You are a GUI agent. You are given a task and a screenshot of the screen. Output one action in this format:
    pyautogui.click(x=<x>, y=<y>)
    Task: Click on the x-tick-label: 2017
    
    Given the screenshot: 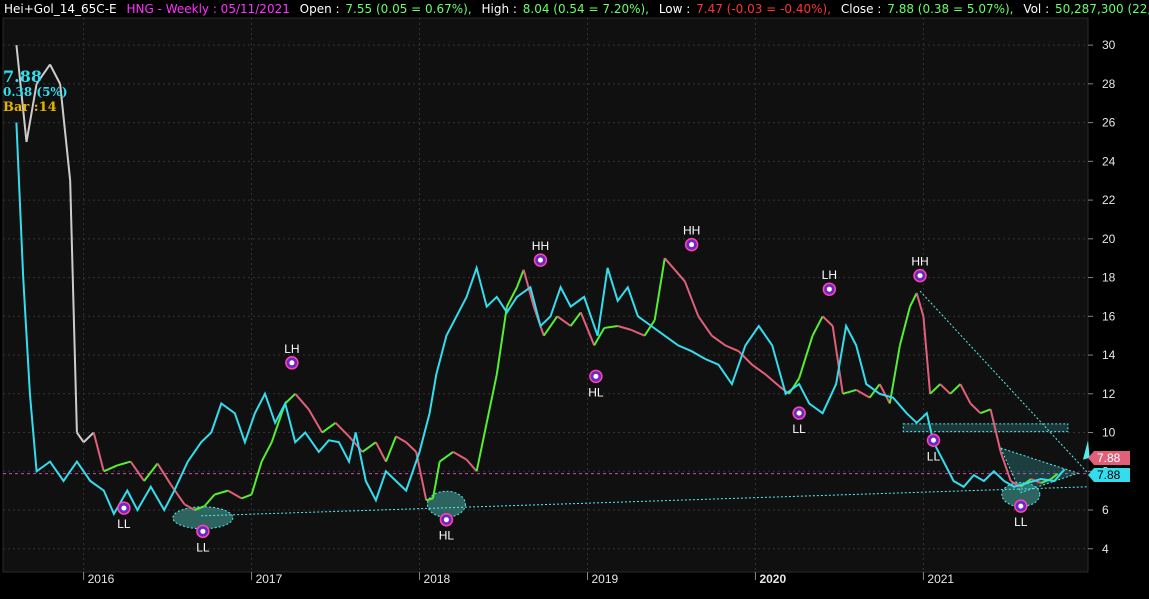 What is the action you would take?
    pyautogui.click(x=269, y=579)
    